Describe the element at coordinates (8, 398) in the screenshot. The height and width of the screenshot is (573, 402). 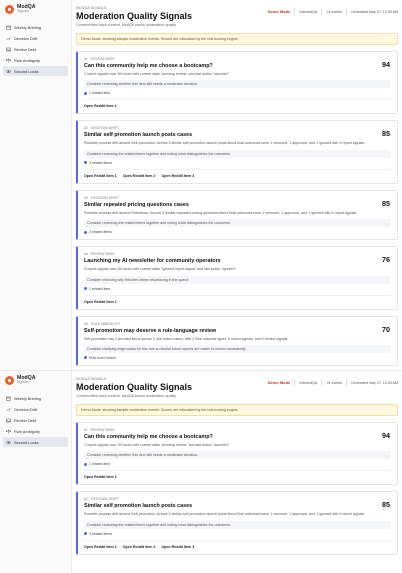
I see `calendar-icon` at that location.